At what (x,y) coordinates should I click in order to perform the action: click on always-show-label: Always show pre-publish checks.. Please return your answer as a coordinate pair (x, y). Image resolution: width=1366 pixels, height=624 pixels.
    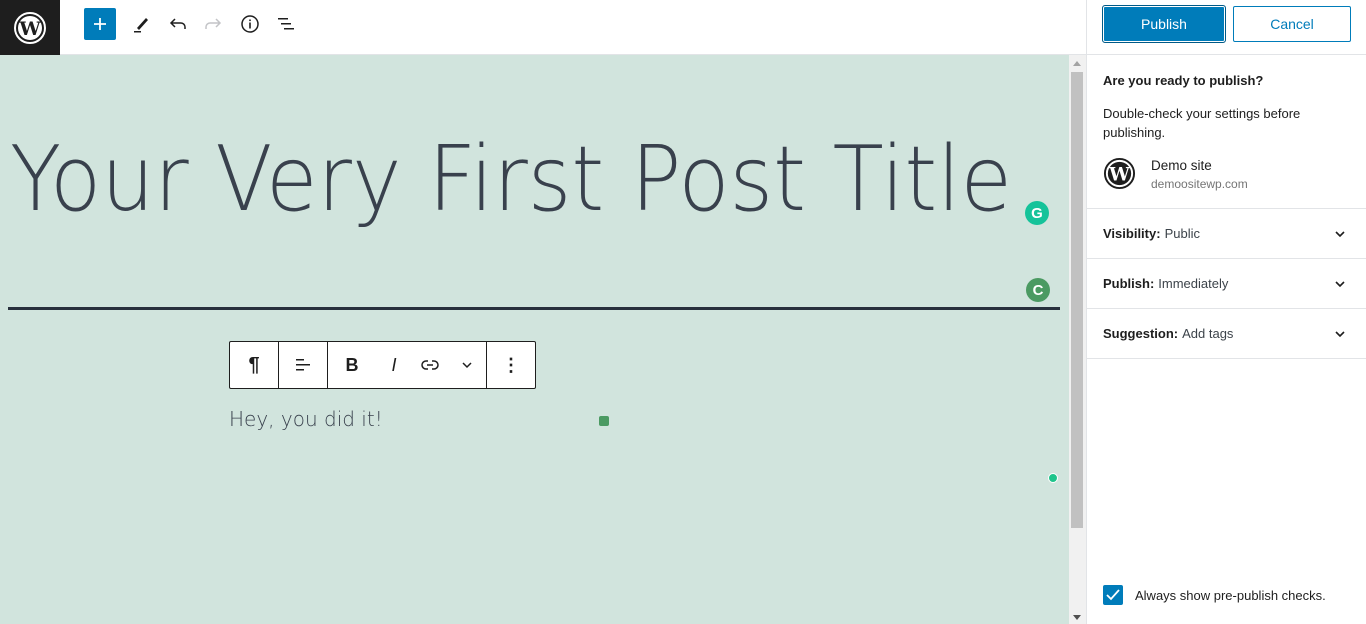
    Looking at the image, I should click on (1230, 595).